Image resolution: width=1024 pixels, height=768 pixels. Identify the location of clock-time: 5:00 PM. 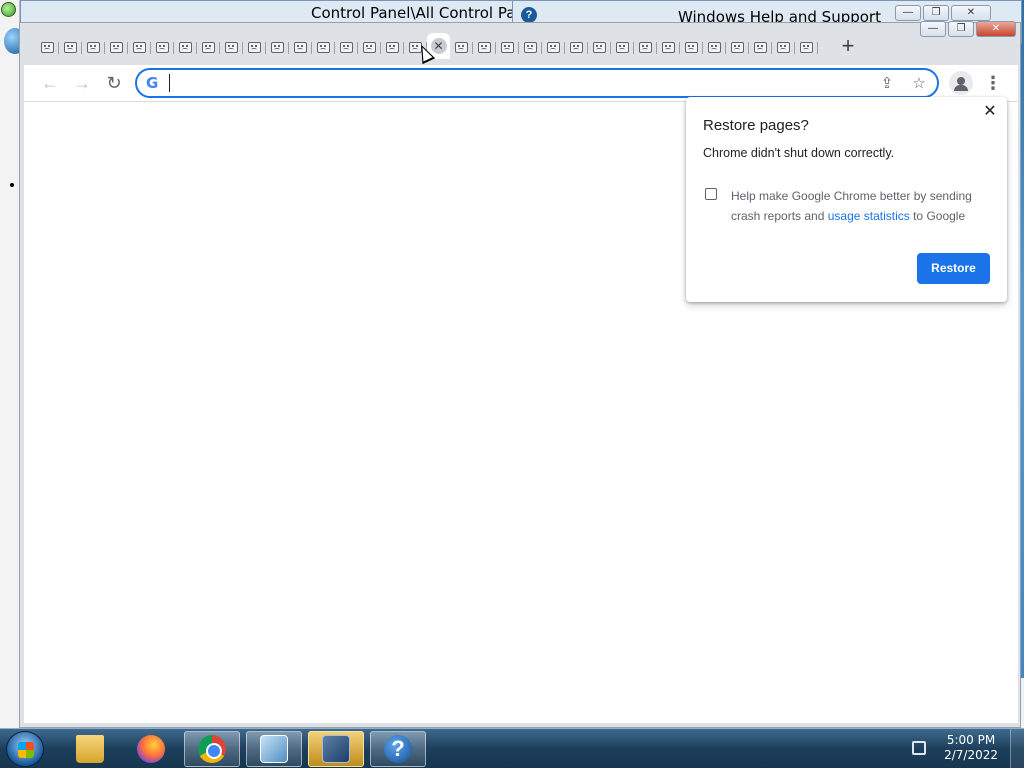
(971, 740).